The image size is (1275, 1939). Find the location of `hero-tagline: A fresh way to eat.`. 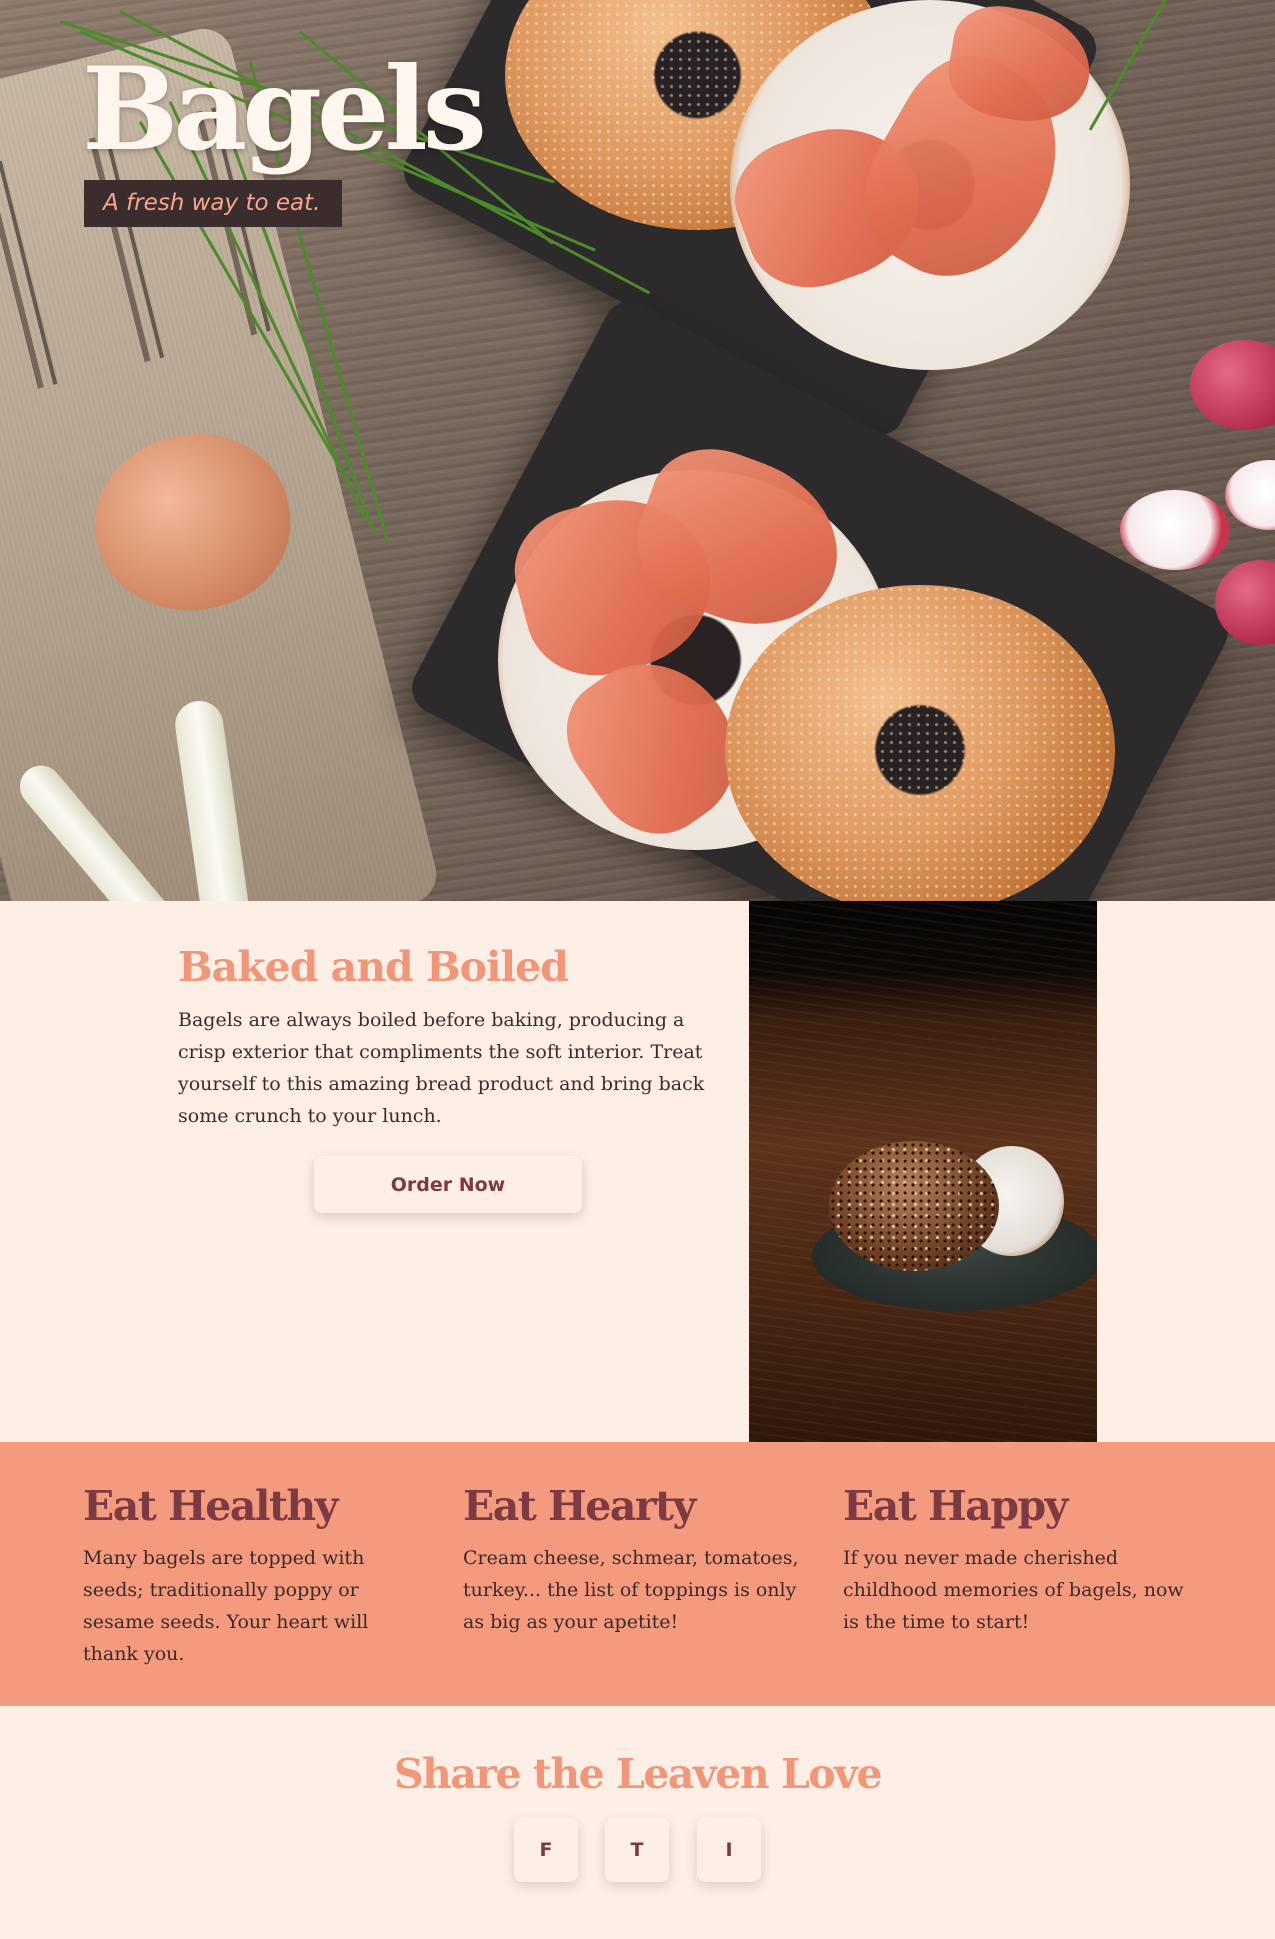

hero-tagline: A fresh way to eat. is located at coordinates (213, 203).